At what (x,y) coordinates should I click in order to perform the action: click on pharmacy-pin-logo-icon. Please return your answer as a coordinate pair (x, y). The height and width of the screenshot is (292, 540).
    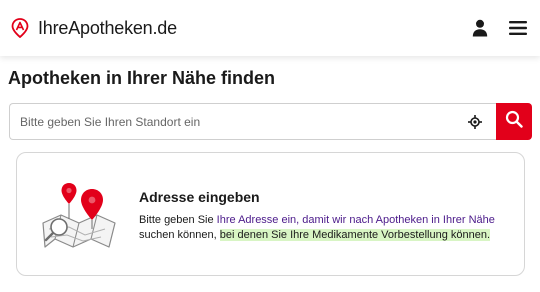
    Looking at the image, I should click on (20, 28).